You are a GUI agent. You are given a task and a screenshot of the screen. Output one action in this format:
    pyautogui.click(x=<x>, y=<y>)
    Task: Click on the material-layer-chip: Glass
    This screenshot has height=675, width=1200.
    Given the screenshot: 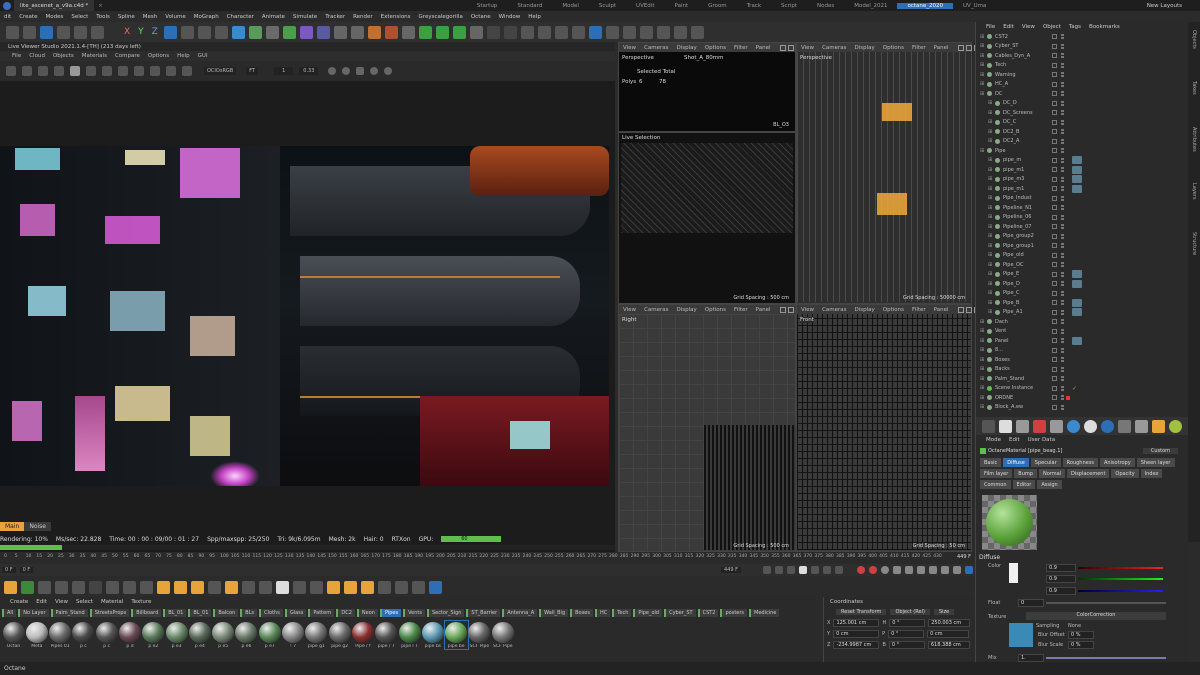 What is the action you would take?
    pyautogui.click(x=295, y=612)
    